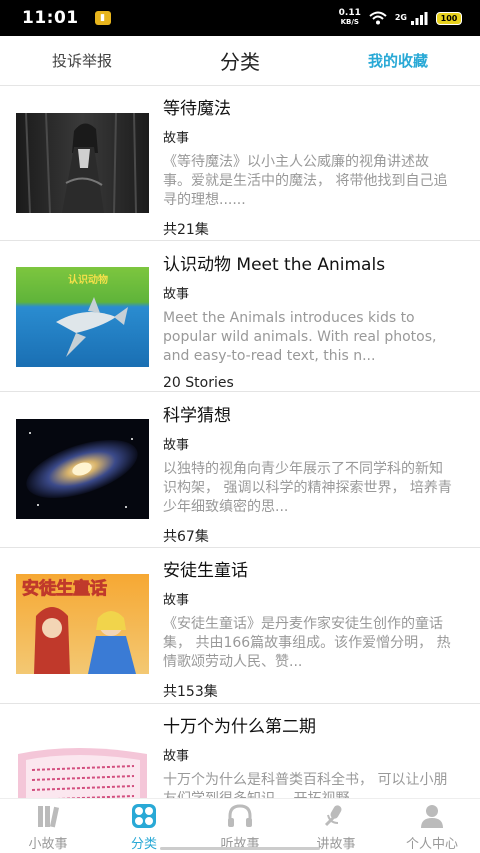 The width and height of the screenshot is (480, 853). Describe the element at coordinates (274, 265) in the screenshot. I see `item-title: 认识动物 Meet the Animals` at that location.